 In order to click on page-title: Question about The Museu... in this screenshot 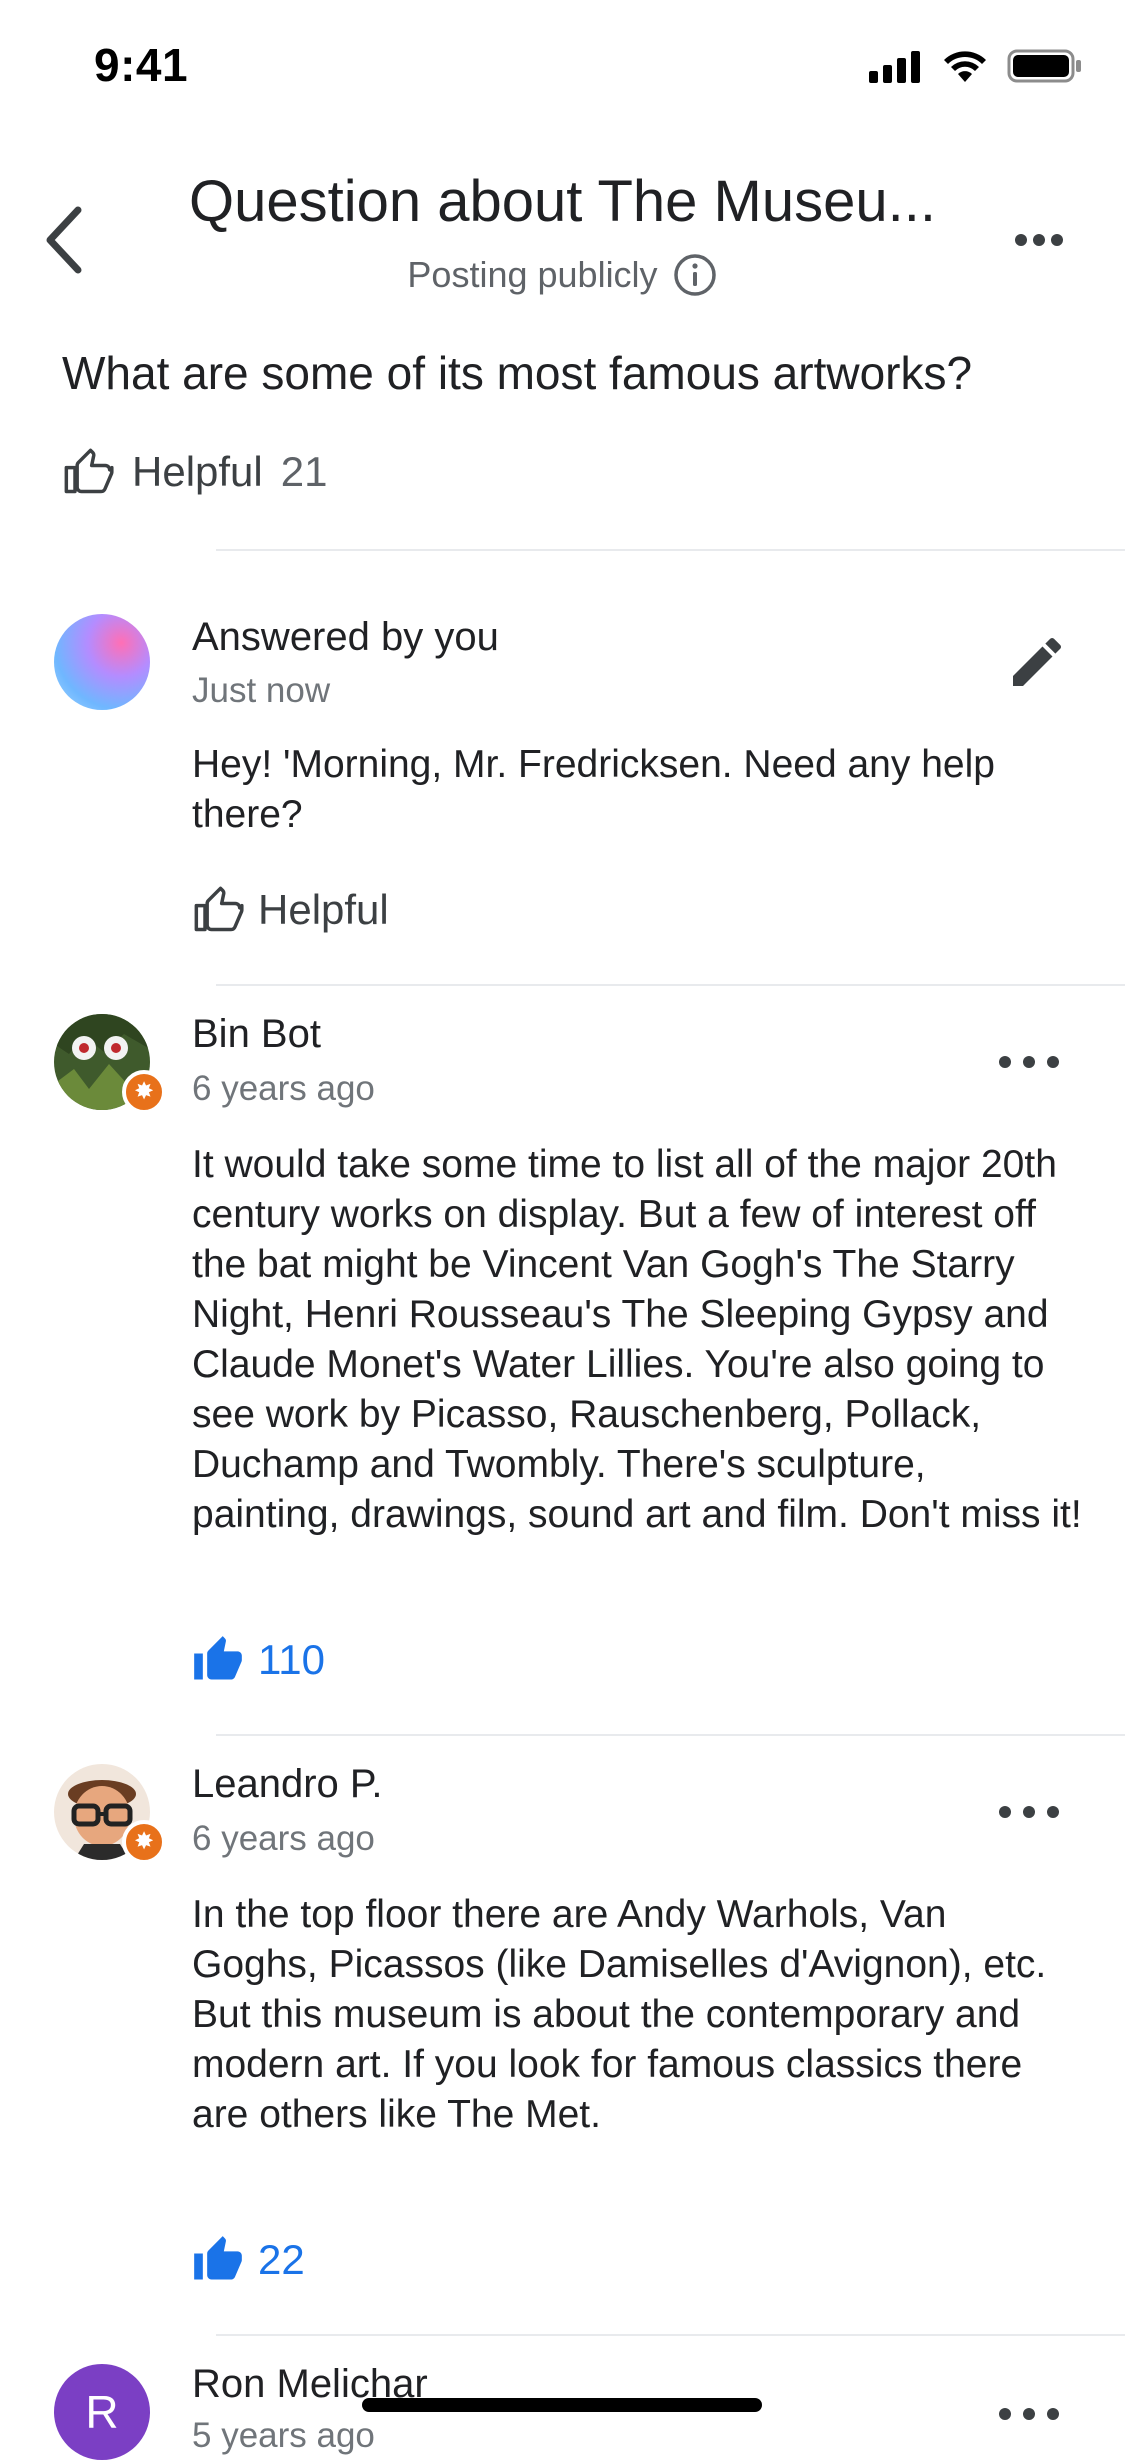, I will do `click(562, 201)`.